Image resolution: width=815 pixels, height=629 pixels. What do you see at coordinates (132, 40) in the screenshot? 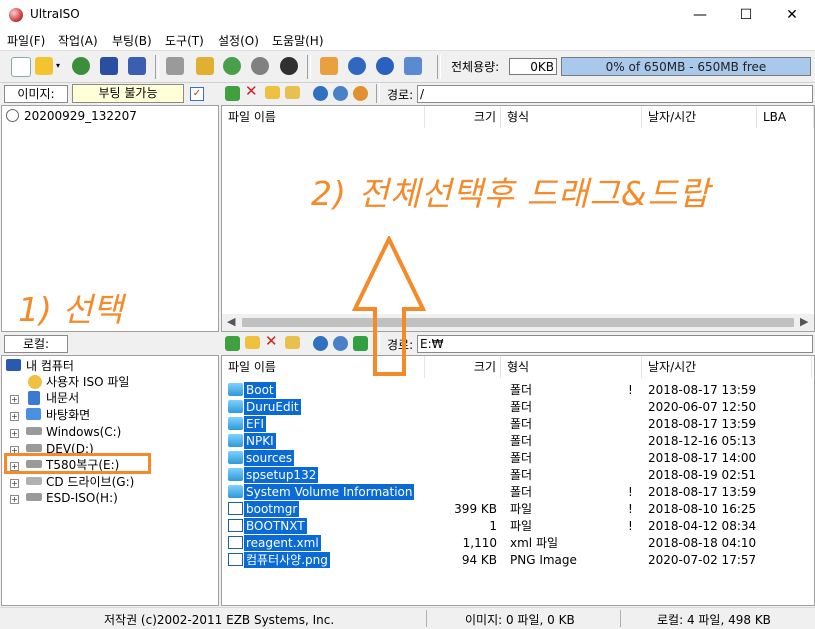
I see `menu-boot: 부팅(B)` at bounding box center [132, 40].